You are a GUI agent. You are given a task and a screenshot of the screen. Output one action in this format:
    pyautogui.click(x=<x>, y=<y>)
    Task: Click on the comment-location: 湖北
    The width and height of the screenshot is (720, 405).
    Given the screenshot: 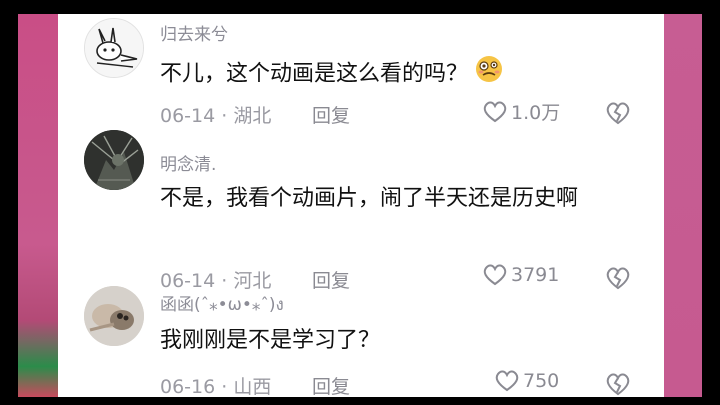 What is the action you would take?
    pyautogui.click(x=252, y=116)
    